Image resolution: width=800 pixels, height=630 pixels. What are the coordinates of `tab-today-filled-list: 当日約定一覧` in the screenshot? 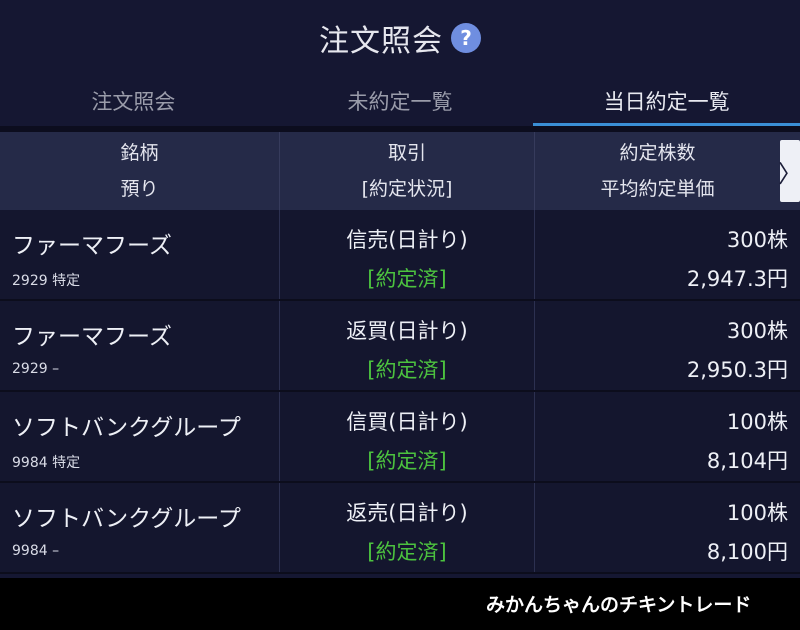 It's located at (666, 101).